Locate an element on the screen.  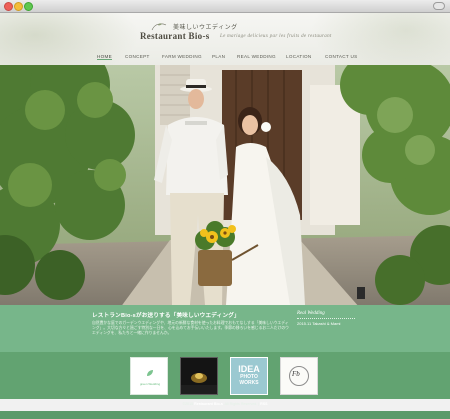
green-wedding-caption: green Wedding is located at coordinates (150, 384).